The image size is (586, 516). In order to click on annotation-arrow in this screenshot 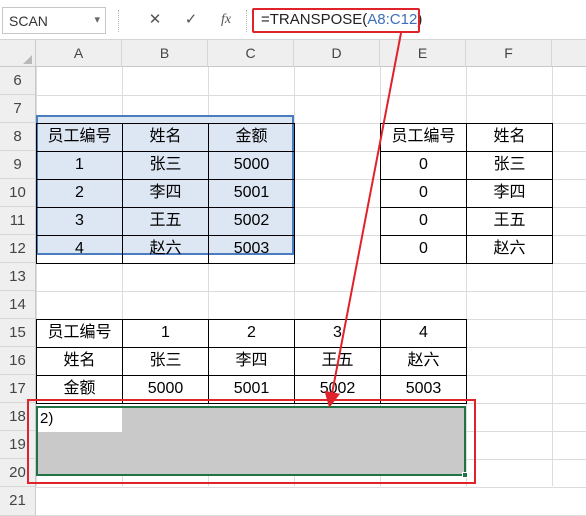, I will do `click(363, 220)`.